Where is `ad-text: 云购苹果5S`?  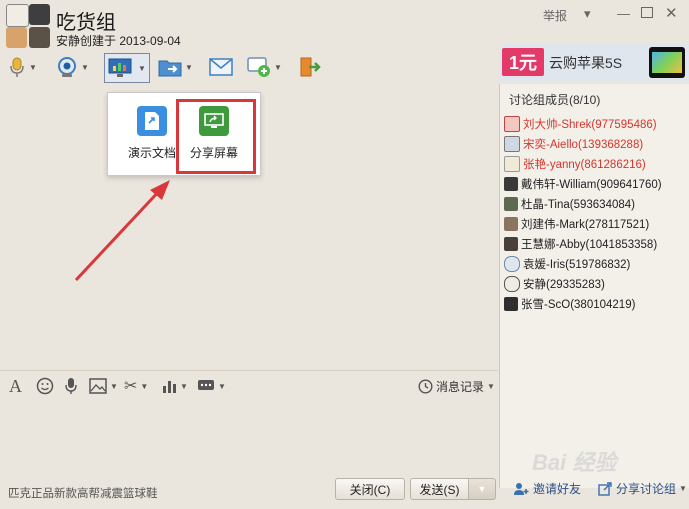 ad-text: 云购苹果5S is located at coordinates (586, 63).